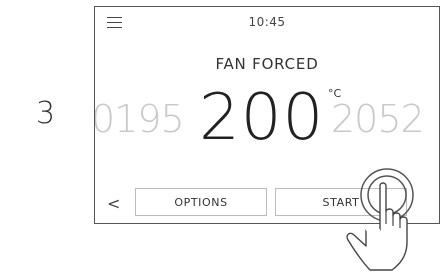 The image size is (444, 277). What do you see at coordinates (113, 203) in the screenshot?
I see `chevron-left-icon: <` at bounding box center [113, 203].